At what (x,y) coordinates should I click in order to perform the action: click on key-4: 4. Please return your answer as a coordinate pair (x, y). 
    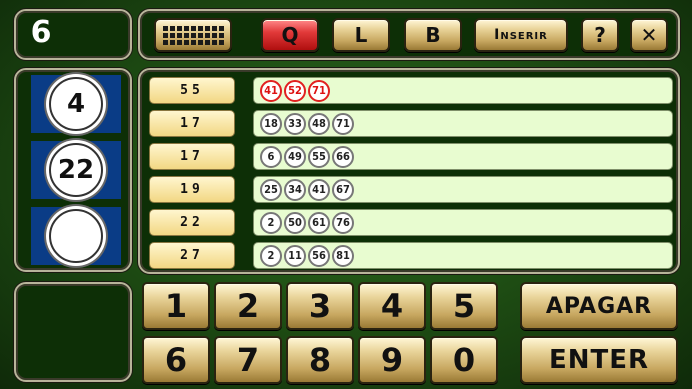
    Looking at the image, I should click on (392, 306).